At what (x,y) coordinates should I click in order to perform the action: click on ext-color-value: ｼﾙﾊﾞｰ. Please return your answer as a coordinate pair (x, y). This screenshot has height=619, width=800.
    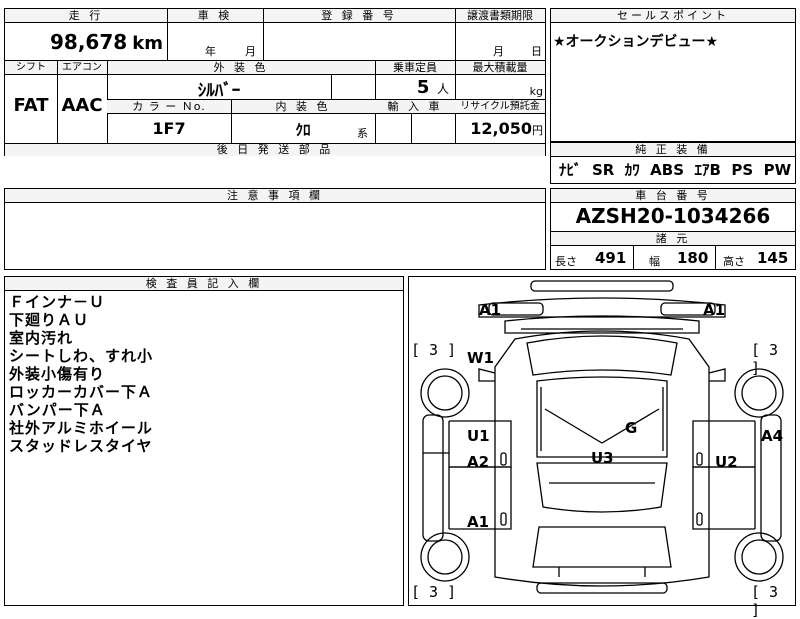
    Looking at the image, I should click on (219, 91).